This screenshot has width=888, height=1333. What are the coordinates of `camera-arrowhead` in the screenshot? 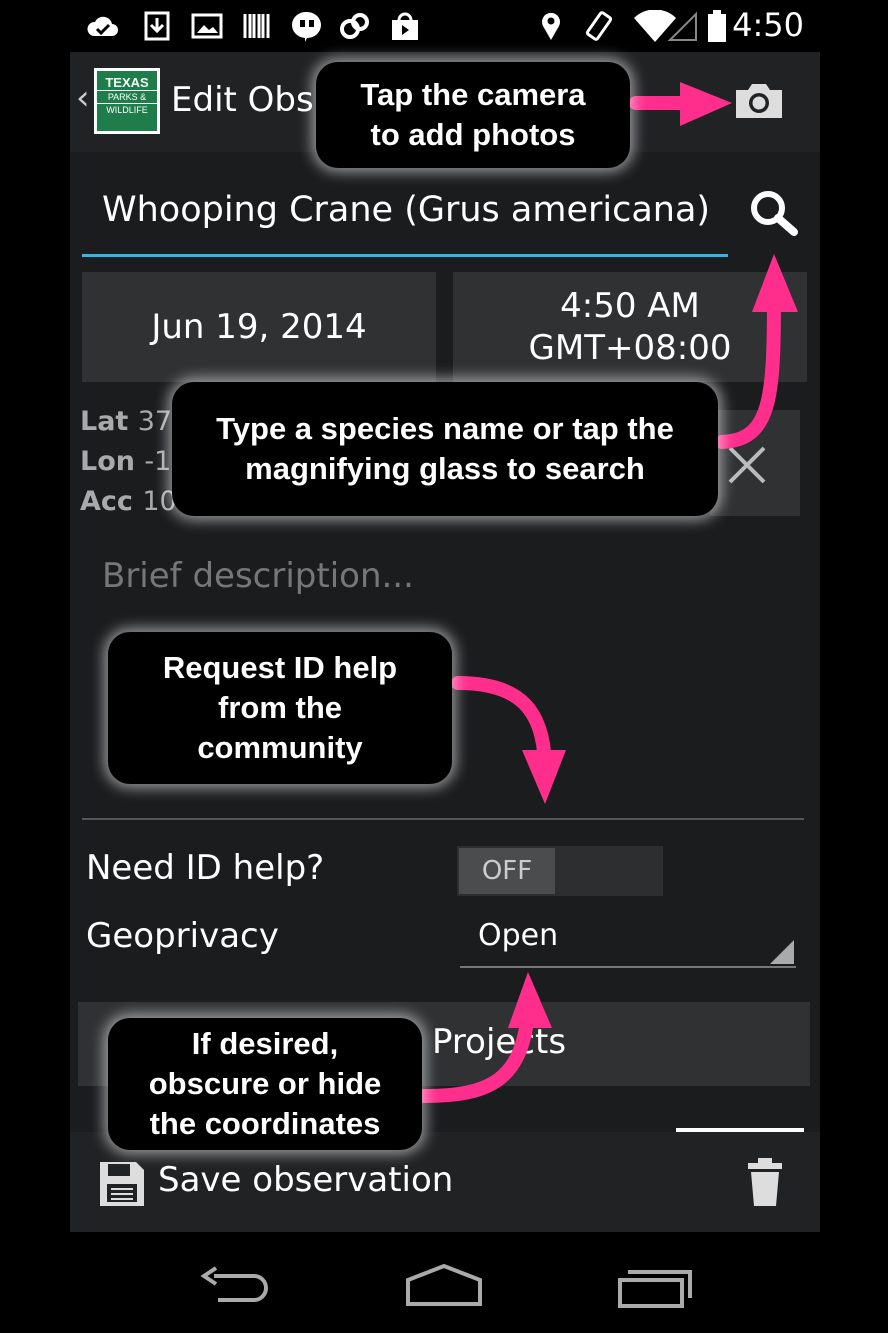 It's located at (706, 104).